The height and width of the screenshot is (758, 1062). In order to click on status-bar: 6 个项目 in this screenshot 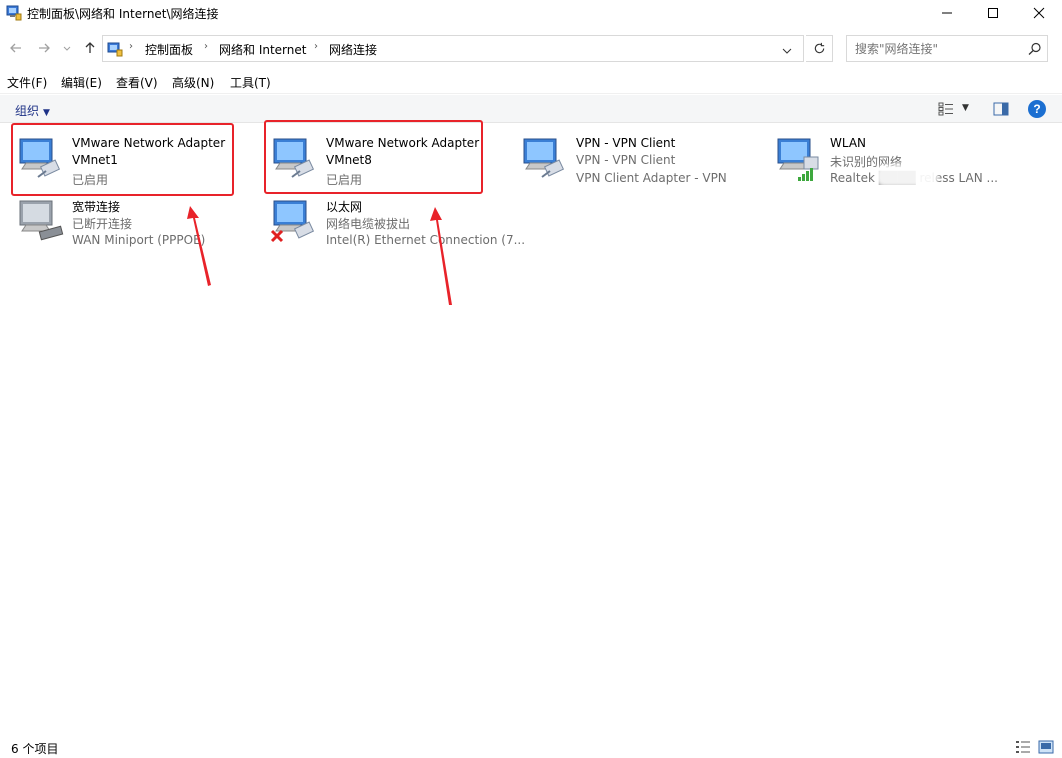, I will do `click(531, 747)`.